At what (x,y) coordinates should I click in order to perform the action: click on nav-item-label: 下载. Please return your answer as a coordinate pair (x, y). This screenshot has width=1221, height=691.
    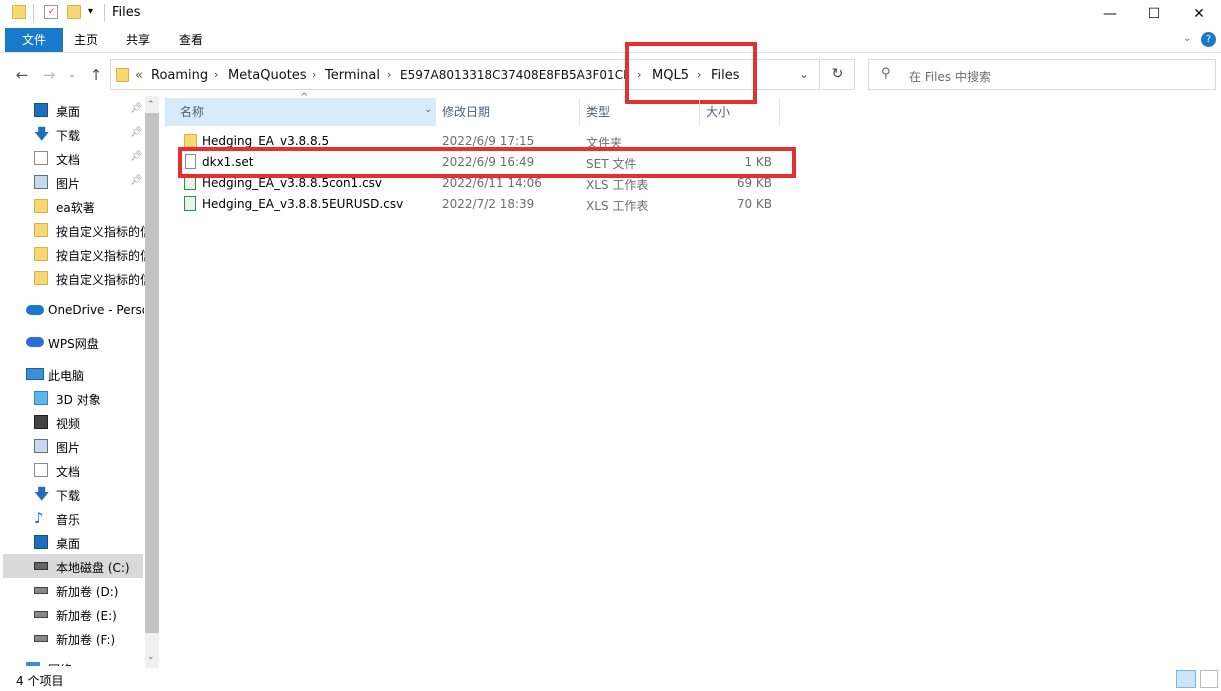
    Looking at the image, I should click on (68, 496).